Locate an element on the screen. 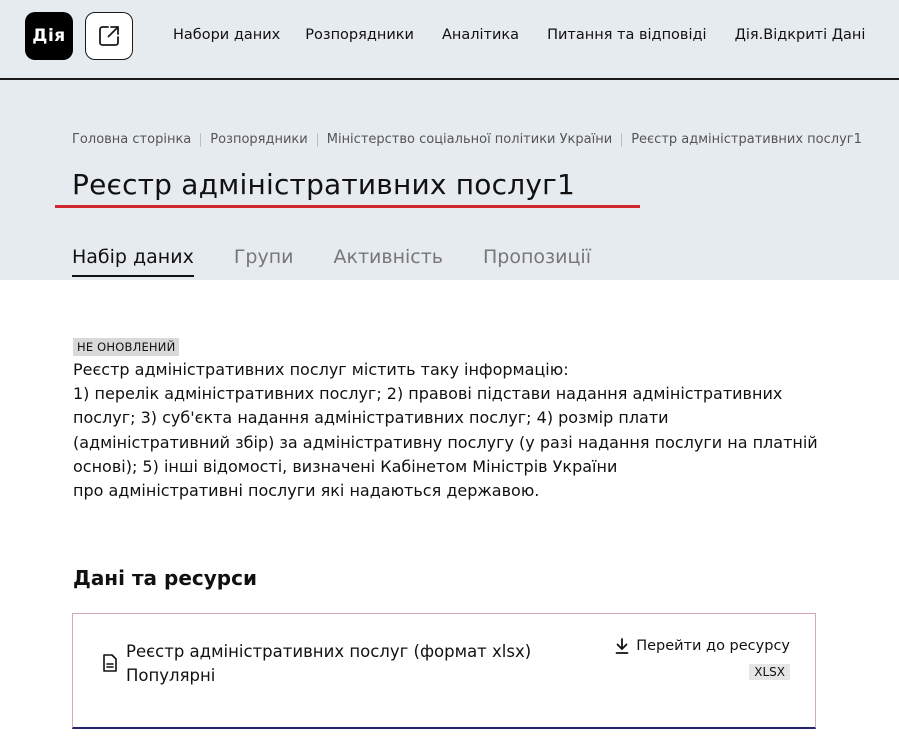 This screenshot has width=899, height=740. tab-activity: Активність is located at coordinates (389, 261).